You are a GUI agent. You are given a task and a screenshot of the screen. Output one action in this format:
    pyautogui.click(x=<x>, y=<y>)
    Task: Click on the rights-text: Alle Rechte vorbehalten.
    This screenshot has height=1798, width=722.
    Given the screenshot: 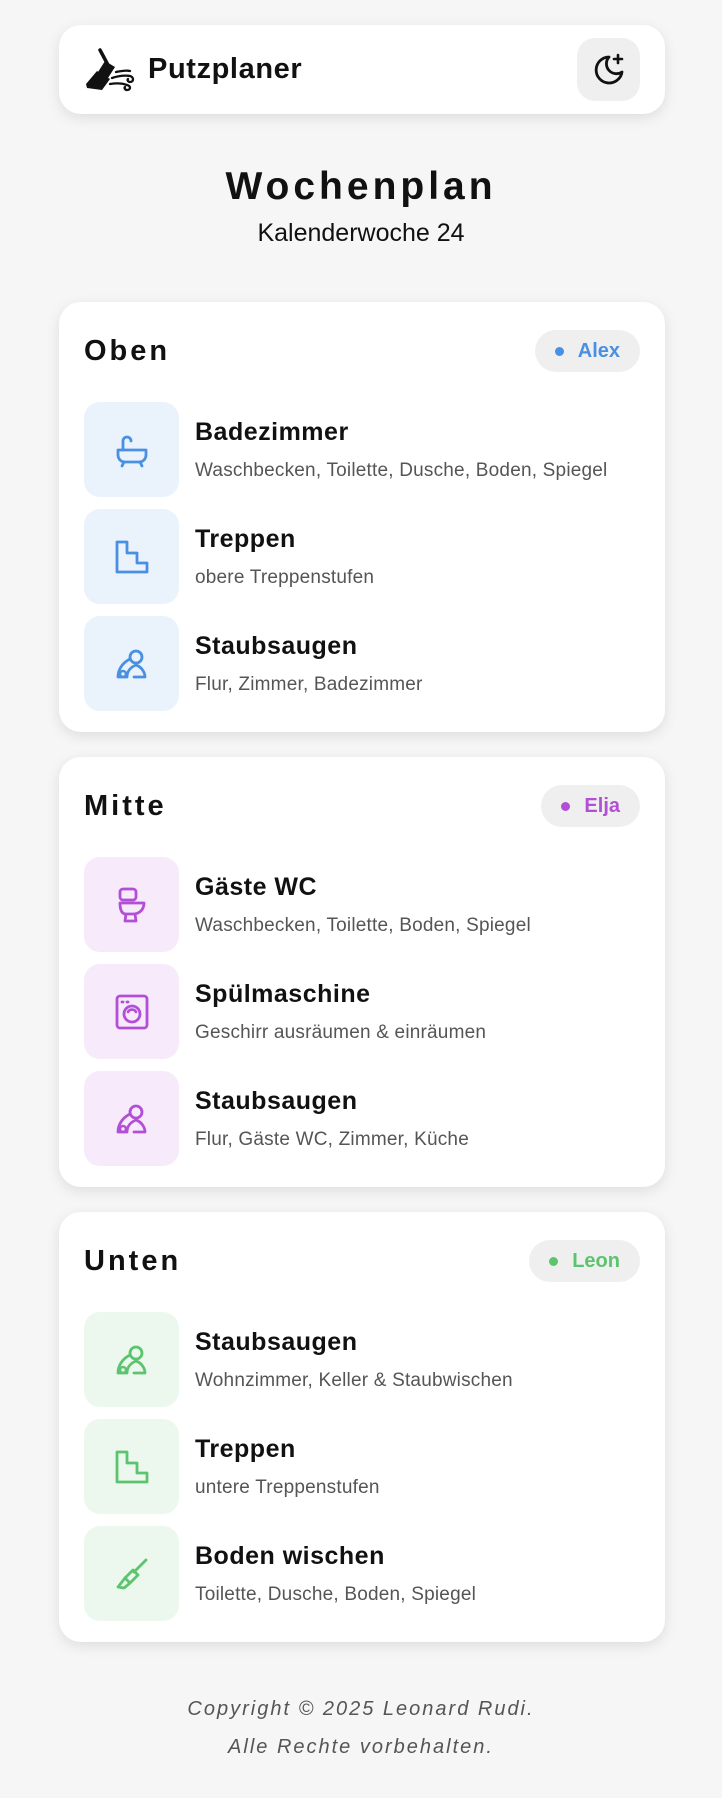 What is the action you would take?
    pyautogui.click(x=361, y=1747)
    